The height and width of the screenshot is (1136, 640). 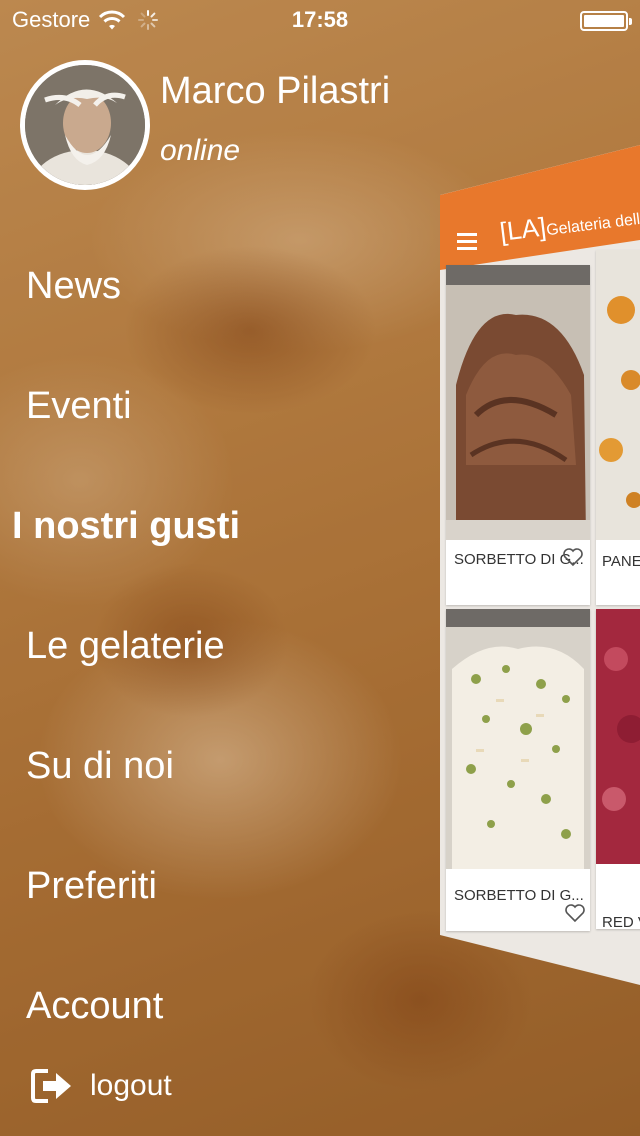 I want to click on avatar-image, so click(x=85, y=125).